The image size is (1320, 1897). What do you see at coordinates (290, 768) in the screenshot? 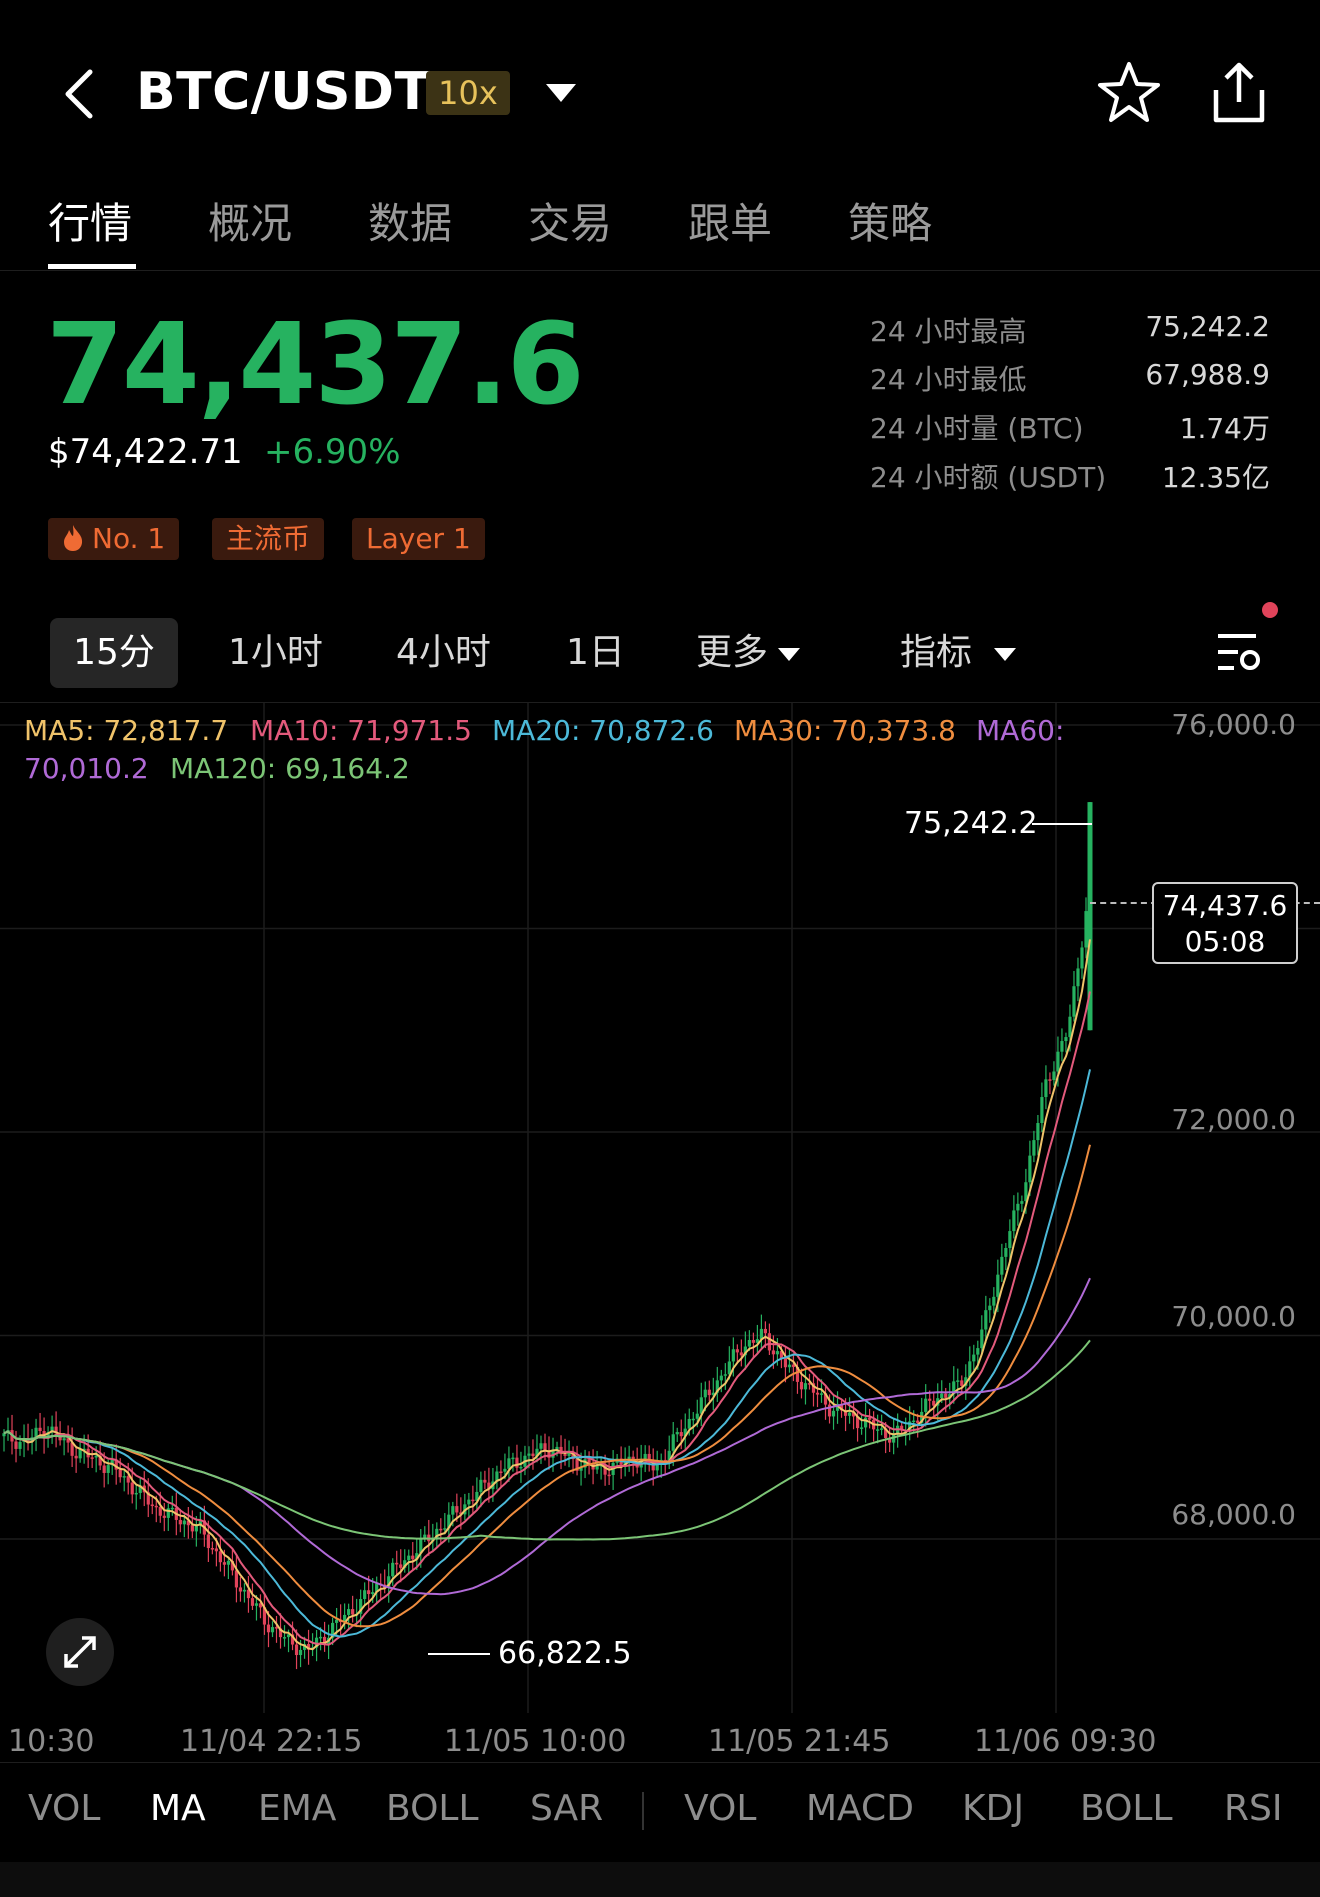
I see `ma120-value: MA120: 69,164.2` at bounding box center [290, 768].